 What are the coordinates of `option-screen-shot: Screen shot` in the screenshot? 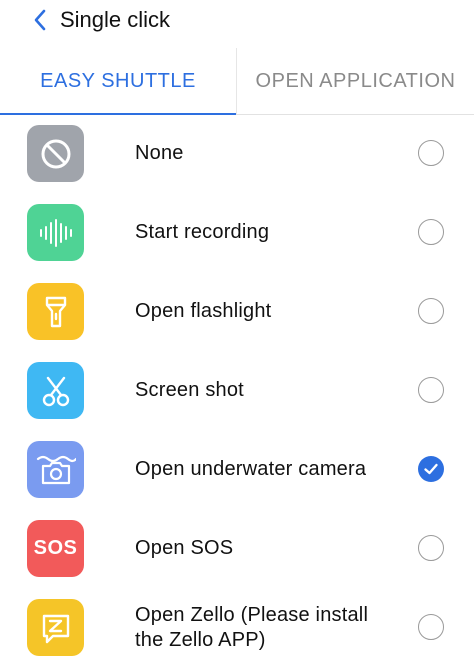 It's located at (237, 390).